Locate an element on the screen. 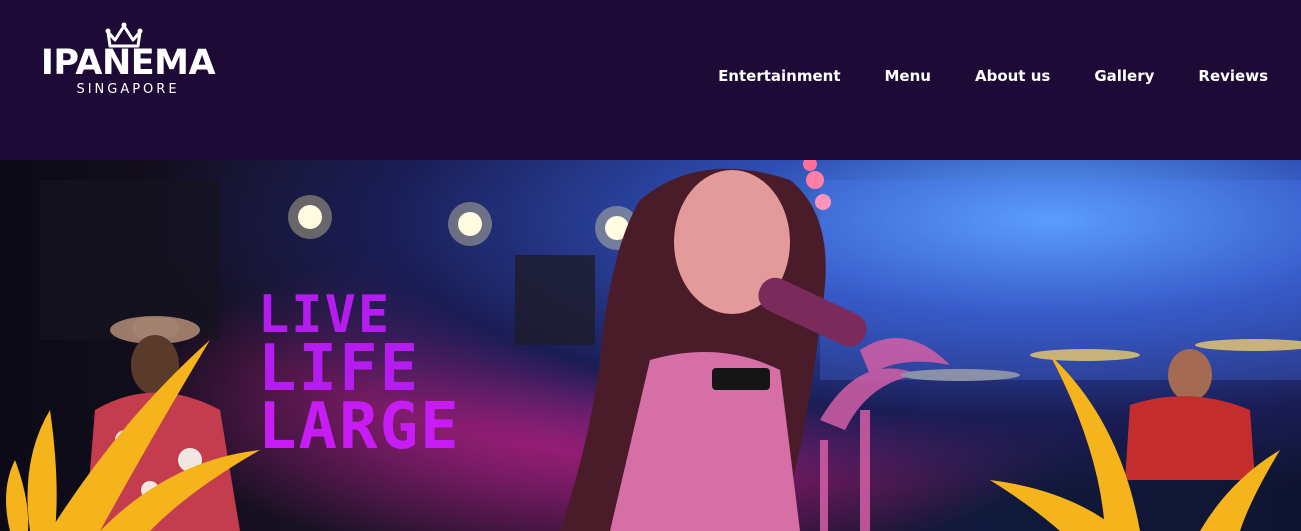 Image resolution: width=1301 pixels, height=531 pixels. nav-item-menu: Menu is located at coordinates (908, 76).